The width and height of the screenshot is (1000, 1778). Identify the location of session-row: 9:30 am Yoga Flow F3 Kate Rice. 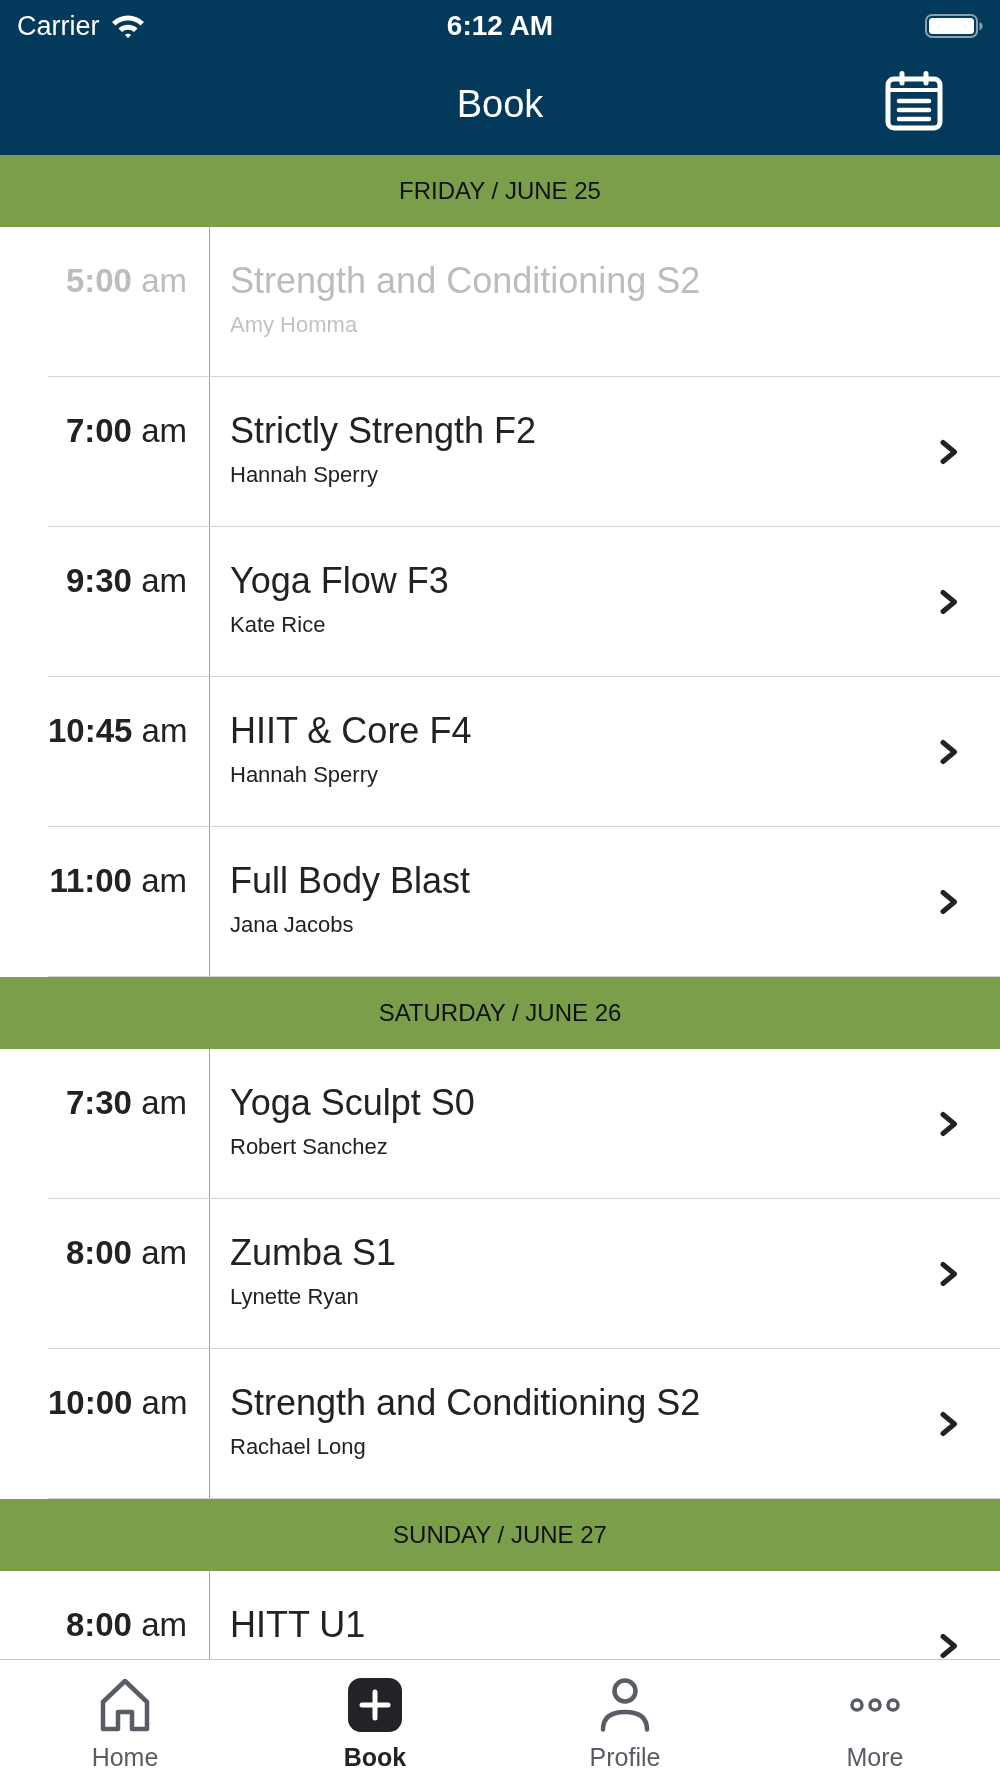
(524, 602).